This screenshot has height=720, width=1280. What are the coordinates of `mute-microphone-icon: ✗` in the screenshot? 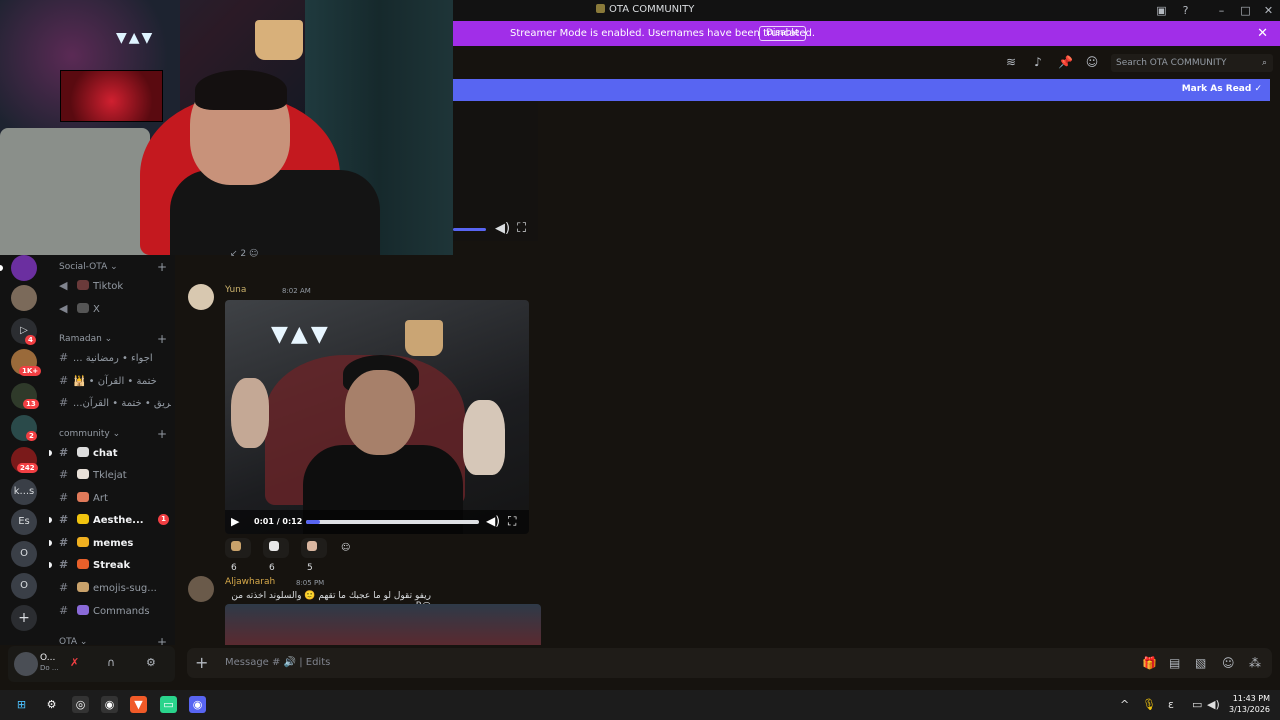 It's located at (74, 662).